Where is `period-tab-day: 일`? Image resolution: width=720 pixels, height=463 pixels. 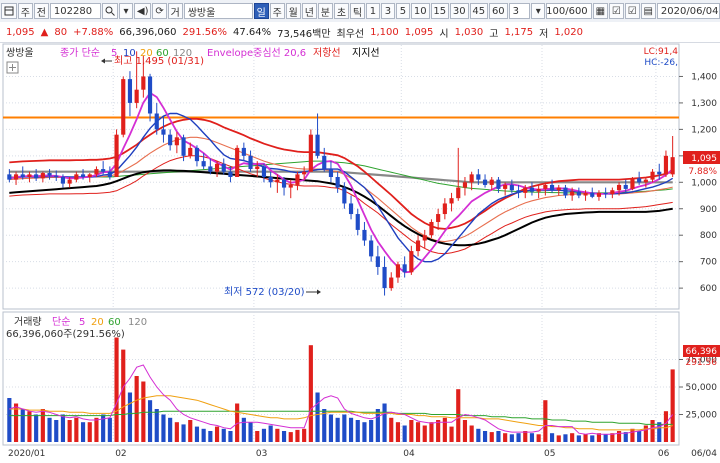 period-tab-day: 일 is located at coordinates (261, 11).